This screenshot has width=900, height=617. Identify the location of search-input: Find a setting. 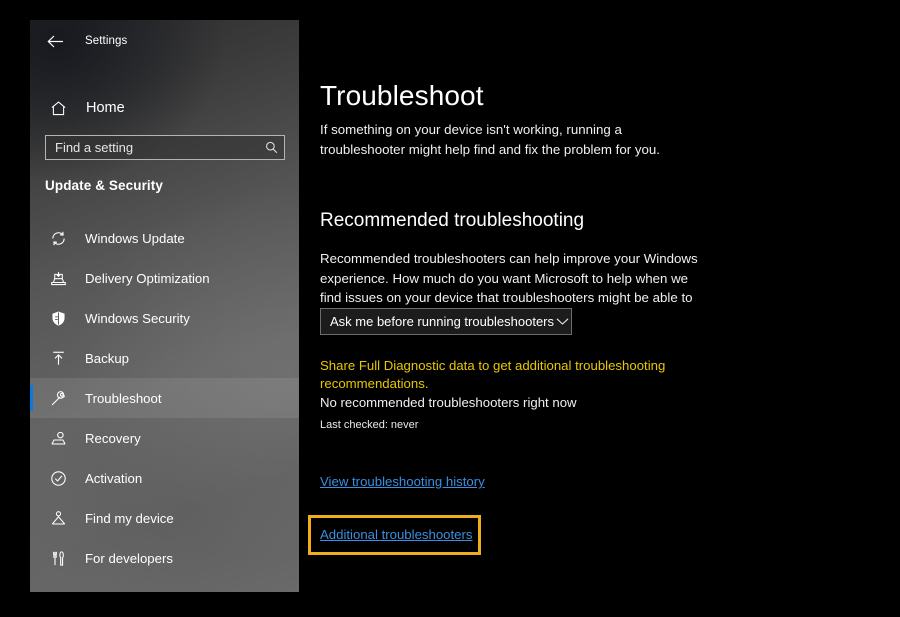
(165, 147).